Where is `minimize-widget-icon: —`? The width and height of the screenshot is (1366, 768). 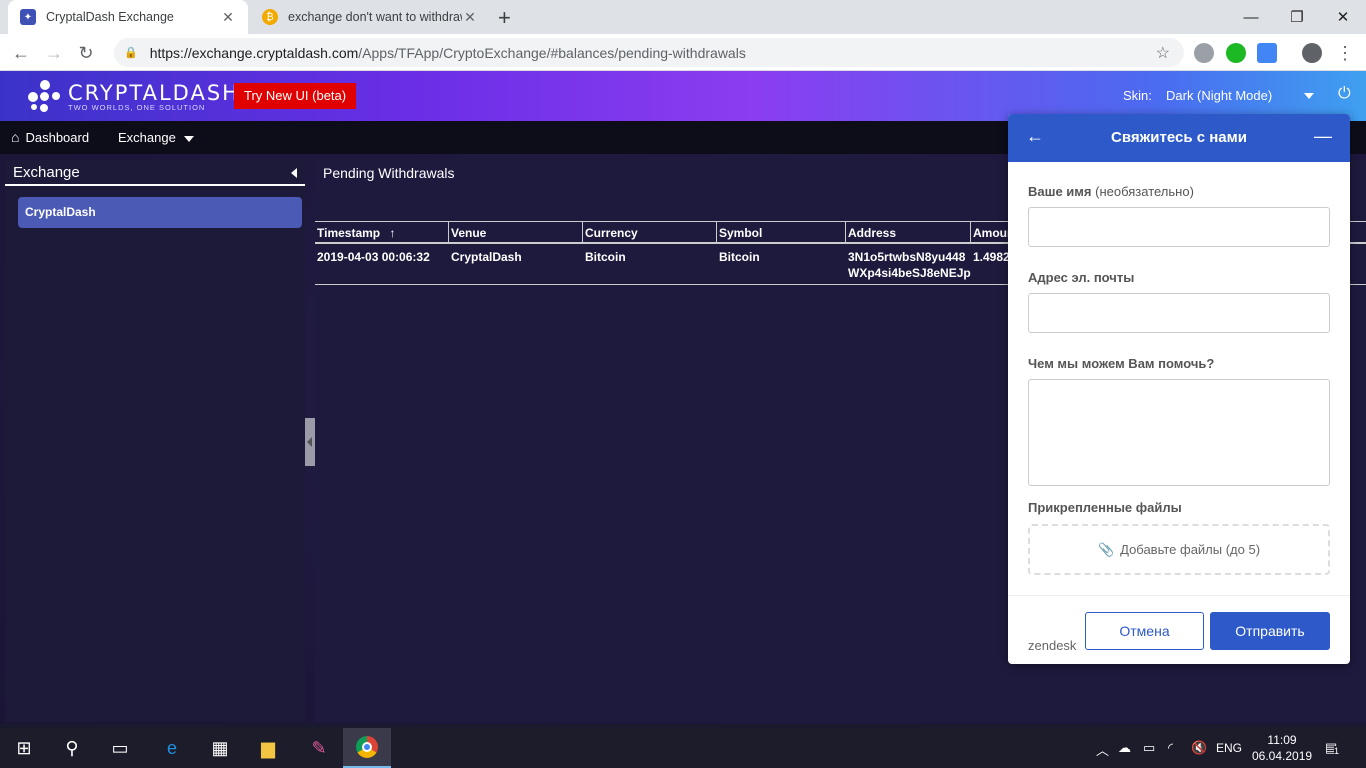 minimize-widget-icon: — is located at coordinates (1323, 136).